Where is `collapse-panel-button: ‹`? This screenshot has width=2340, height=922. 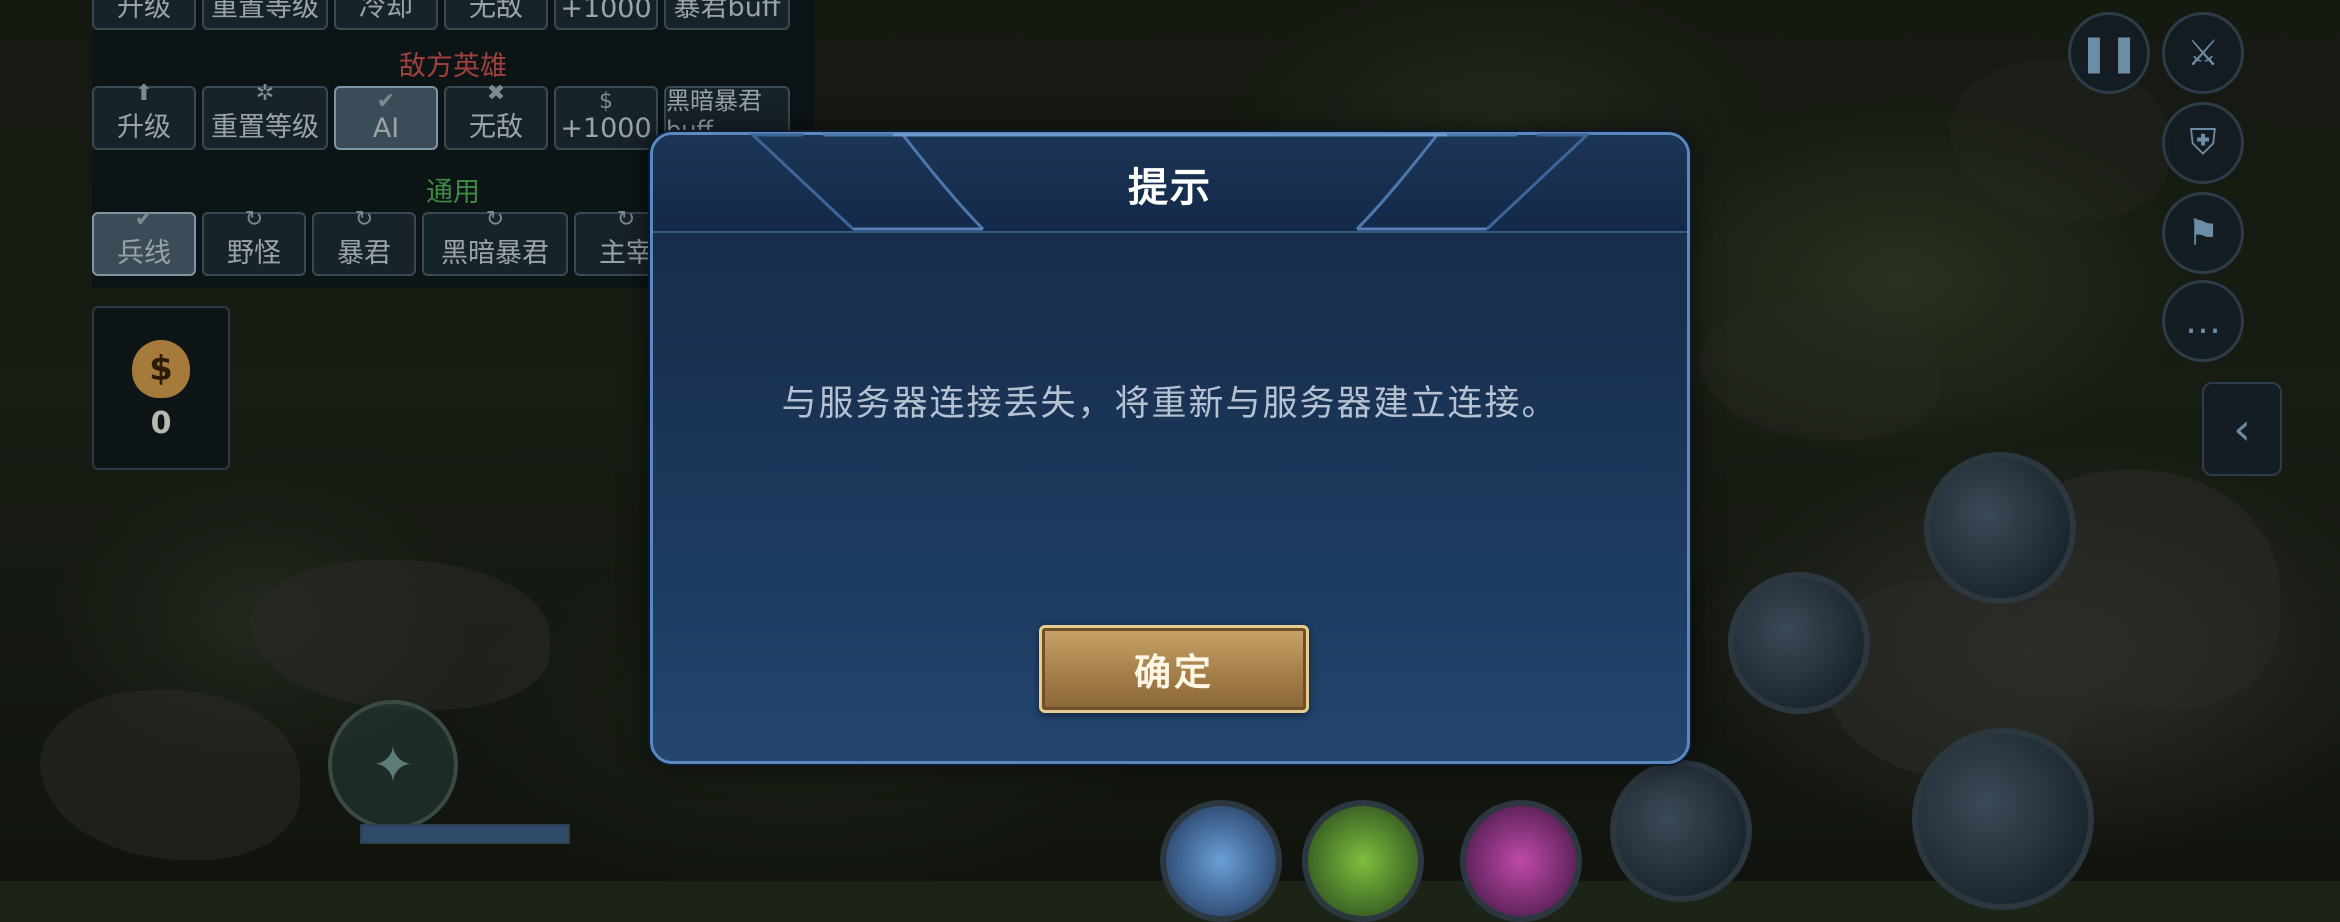
collapse-panel-button: ‹ is located at coordinates (2242, 429).